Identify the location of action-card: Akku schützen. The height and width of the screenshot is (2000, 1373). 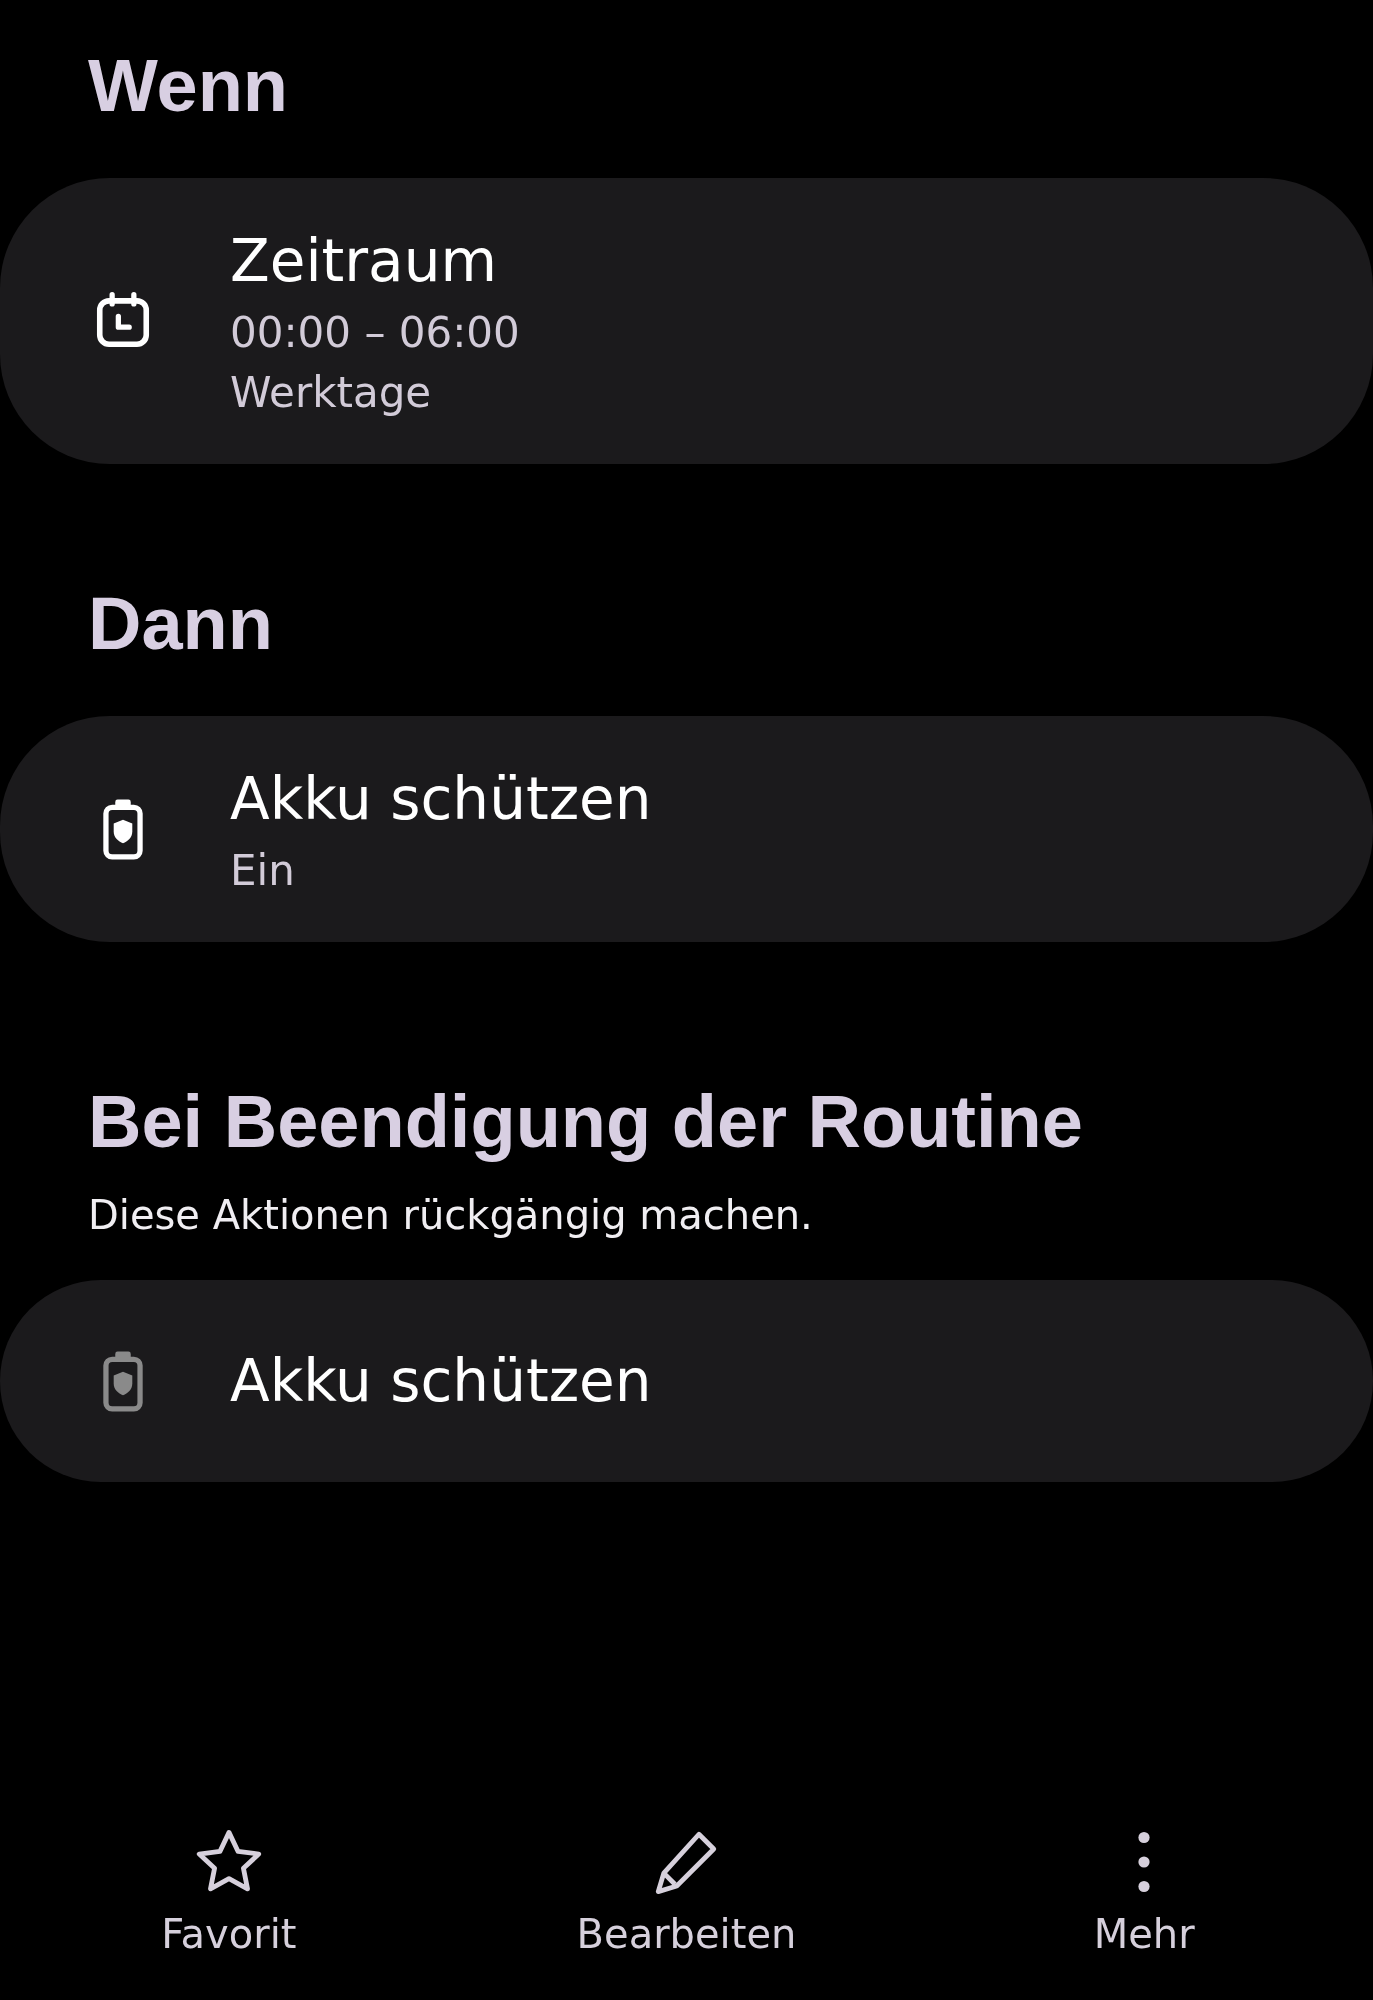
(686, 1381).